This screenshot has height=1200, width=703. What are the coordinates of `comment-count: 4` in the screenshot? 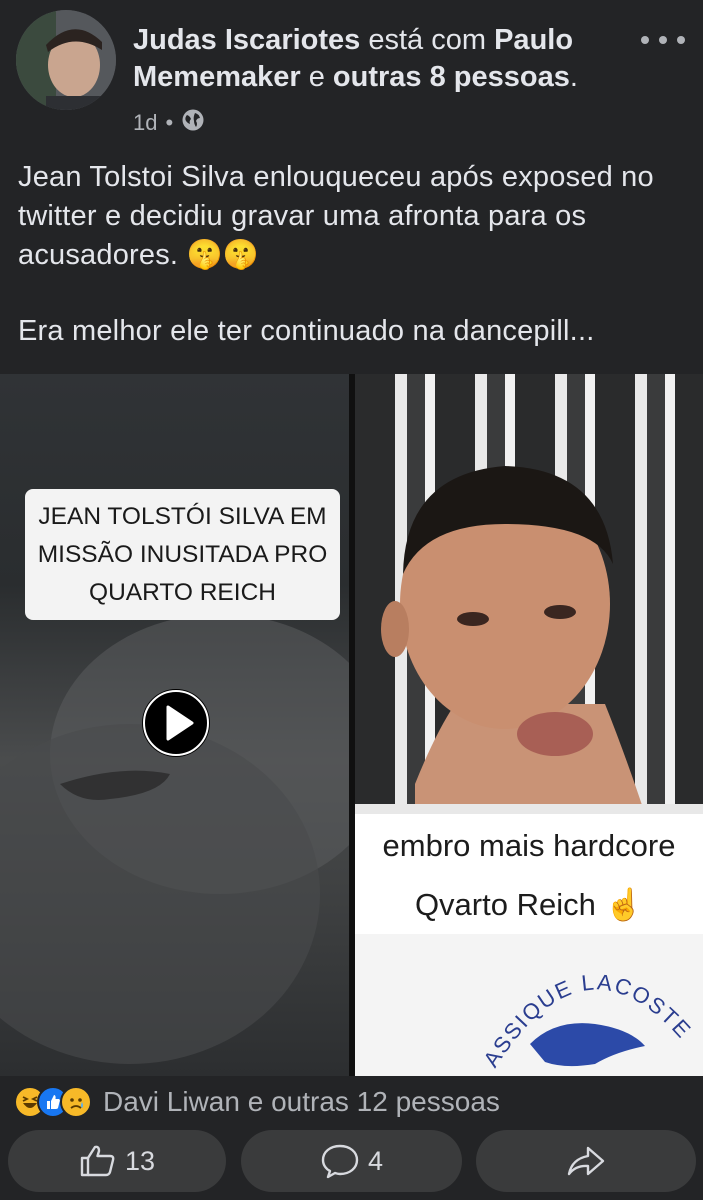 It's located at (375, 1160).